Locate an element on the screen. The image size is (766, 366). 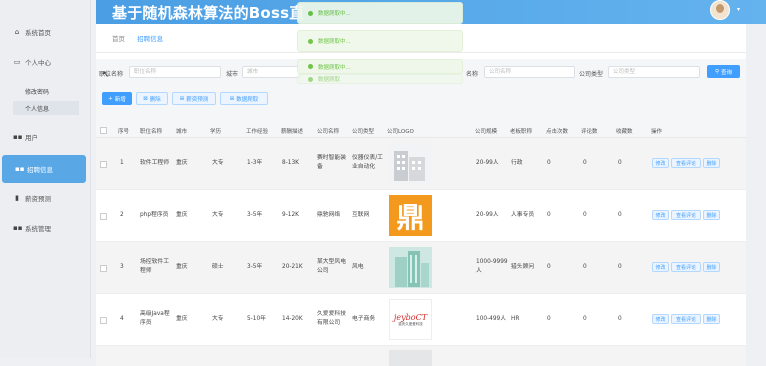
company-type-input: 公司类型 is located at coordinates (654, 72).